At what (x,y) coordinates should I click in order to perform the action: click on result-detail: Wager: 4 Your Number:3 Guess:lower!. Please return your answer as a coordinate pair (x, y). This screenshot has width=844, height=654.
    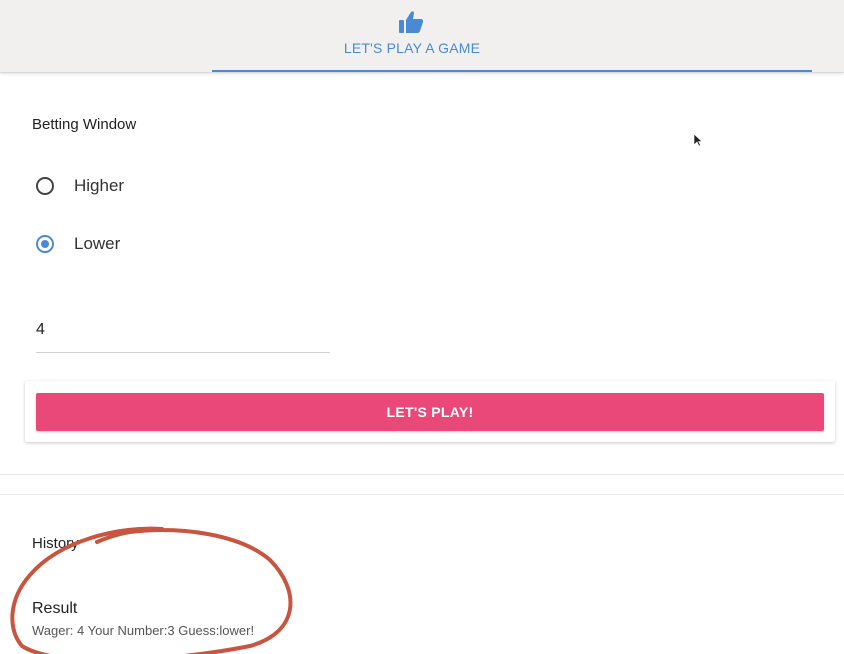
    Looking at the image, I should click on (143, 630).